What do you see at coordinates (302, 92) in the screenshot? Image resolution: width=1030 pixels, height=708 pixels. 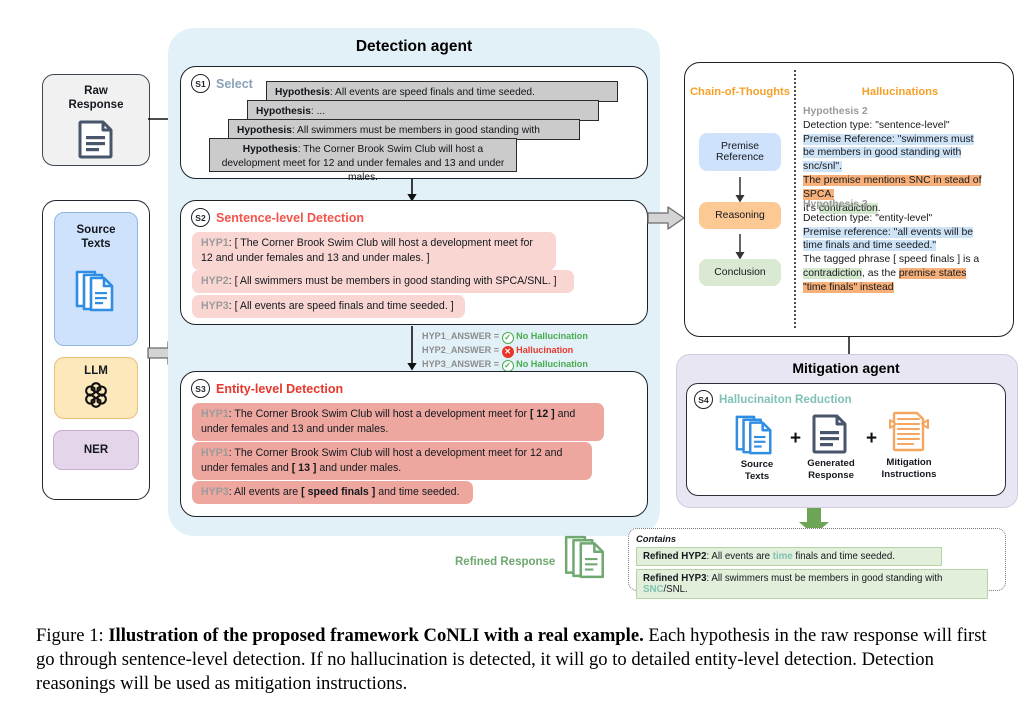 I see `hypothesis-1-prefix: Hypothesis` at bounding box center [302, 92].